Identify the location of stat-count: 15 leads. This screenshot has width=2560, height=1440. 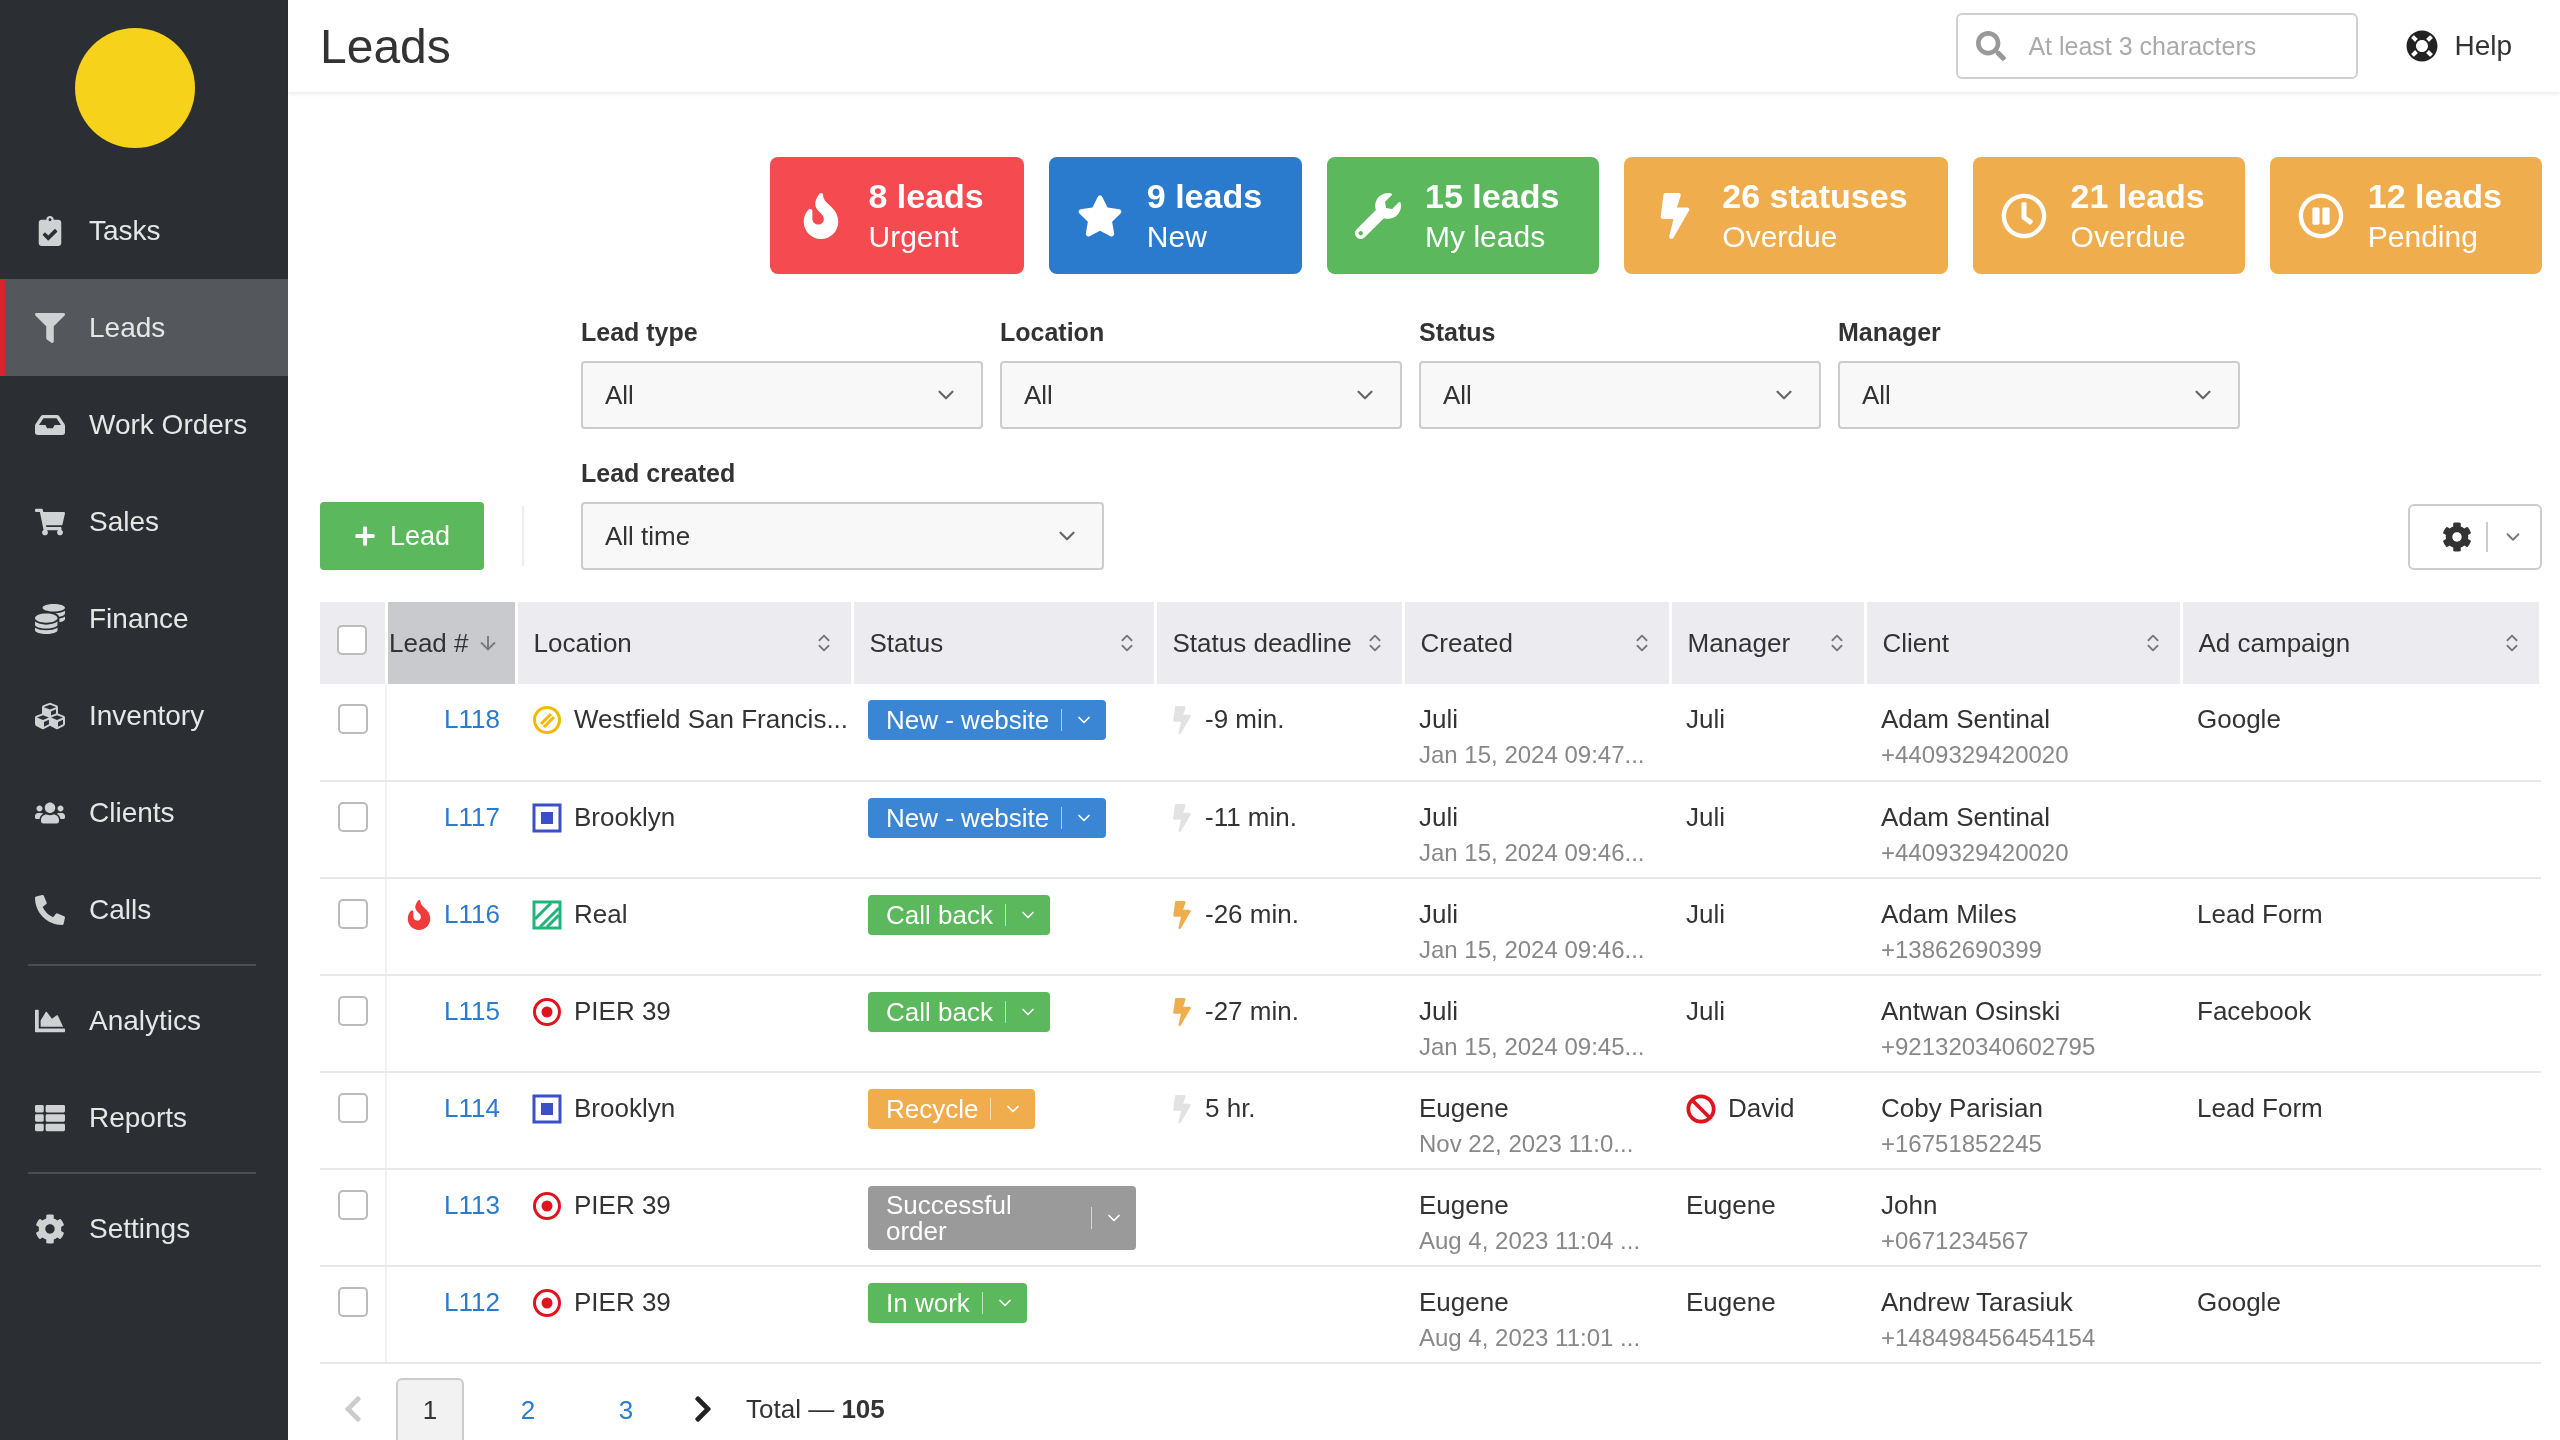
(1492, 196).